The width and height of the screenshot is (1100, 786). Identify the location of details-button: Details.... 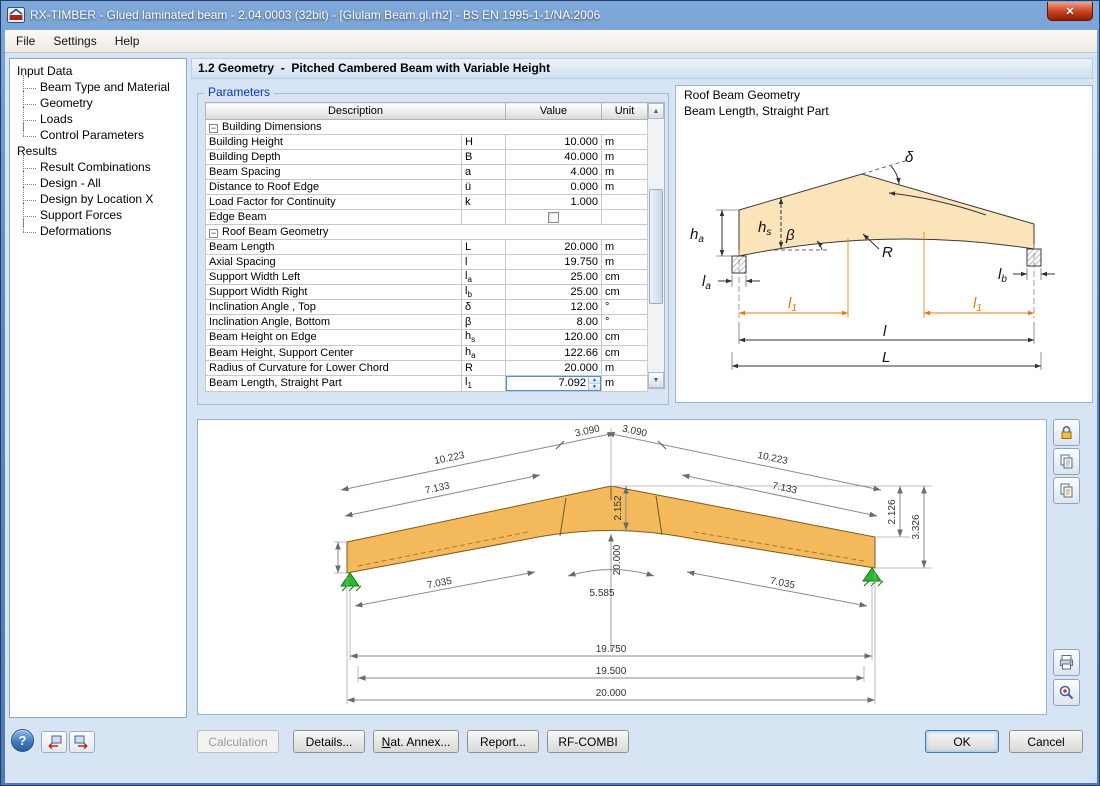
(329, 741).